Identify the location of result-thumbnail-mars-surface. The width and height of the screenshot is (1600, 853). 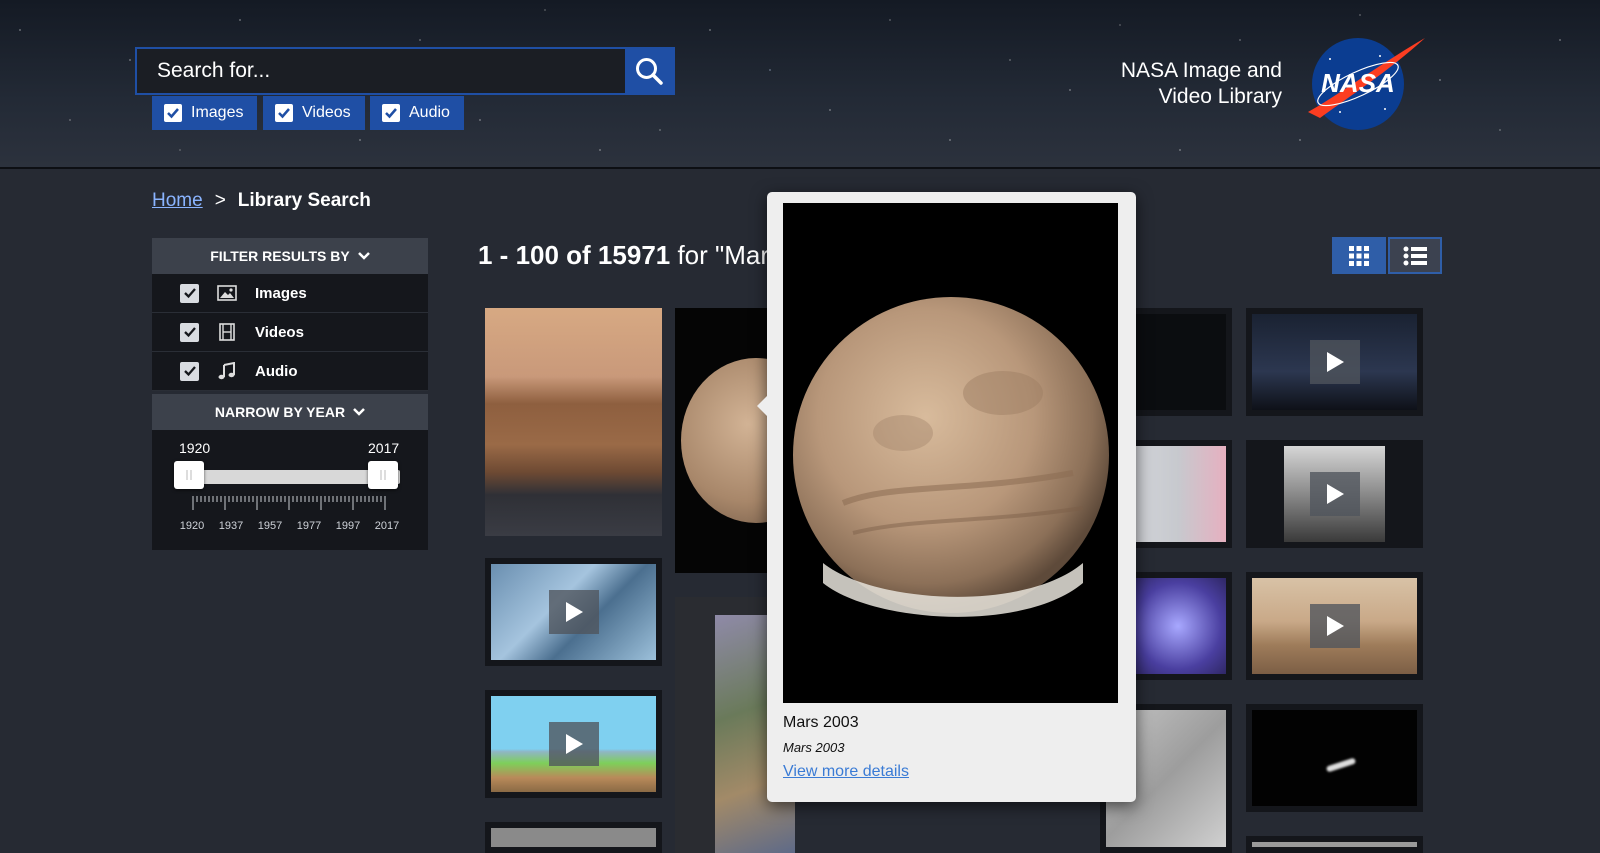
(573, 422).